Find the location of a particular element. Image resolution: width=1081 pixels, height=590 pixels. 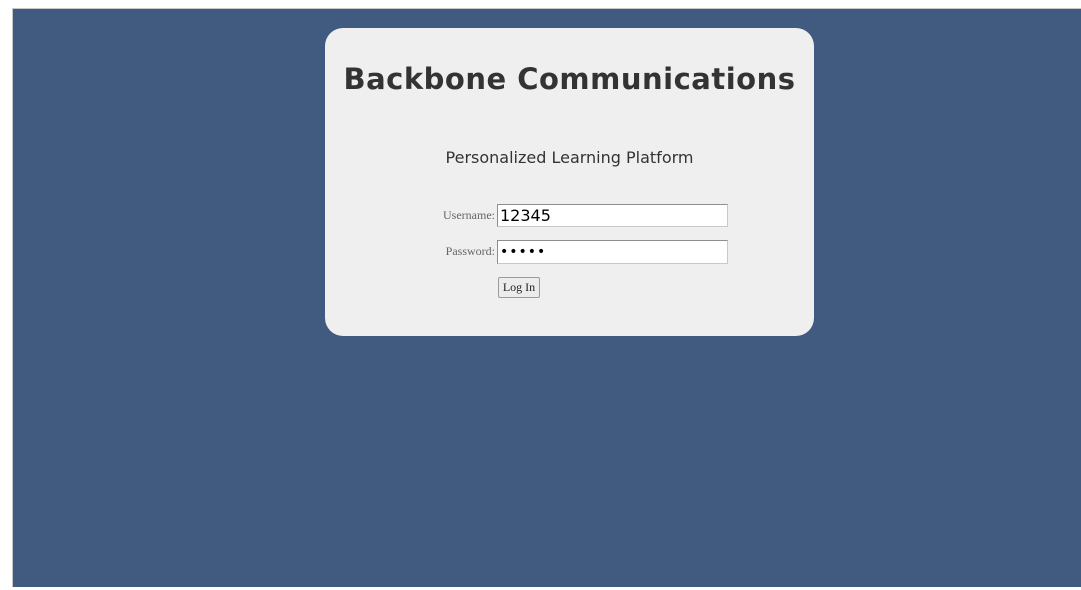

password-input is located at coordinates (612, 252).